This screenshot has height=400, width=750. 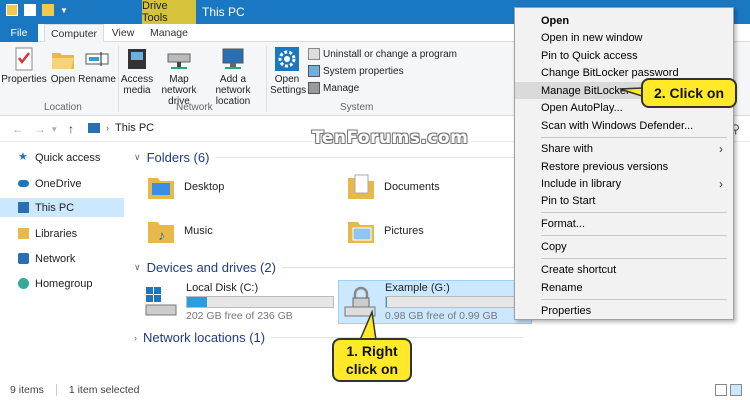 I want to click on callout-step-1-line2: click on, so click(x=372, y=369).